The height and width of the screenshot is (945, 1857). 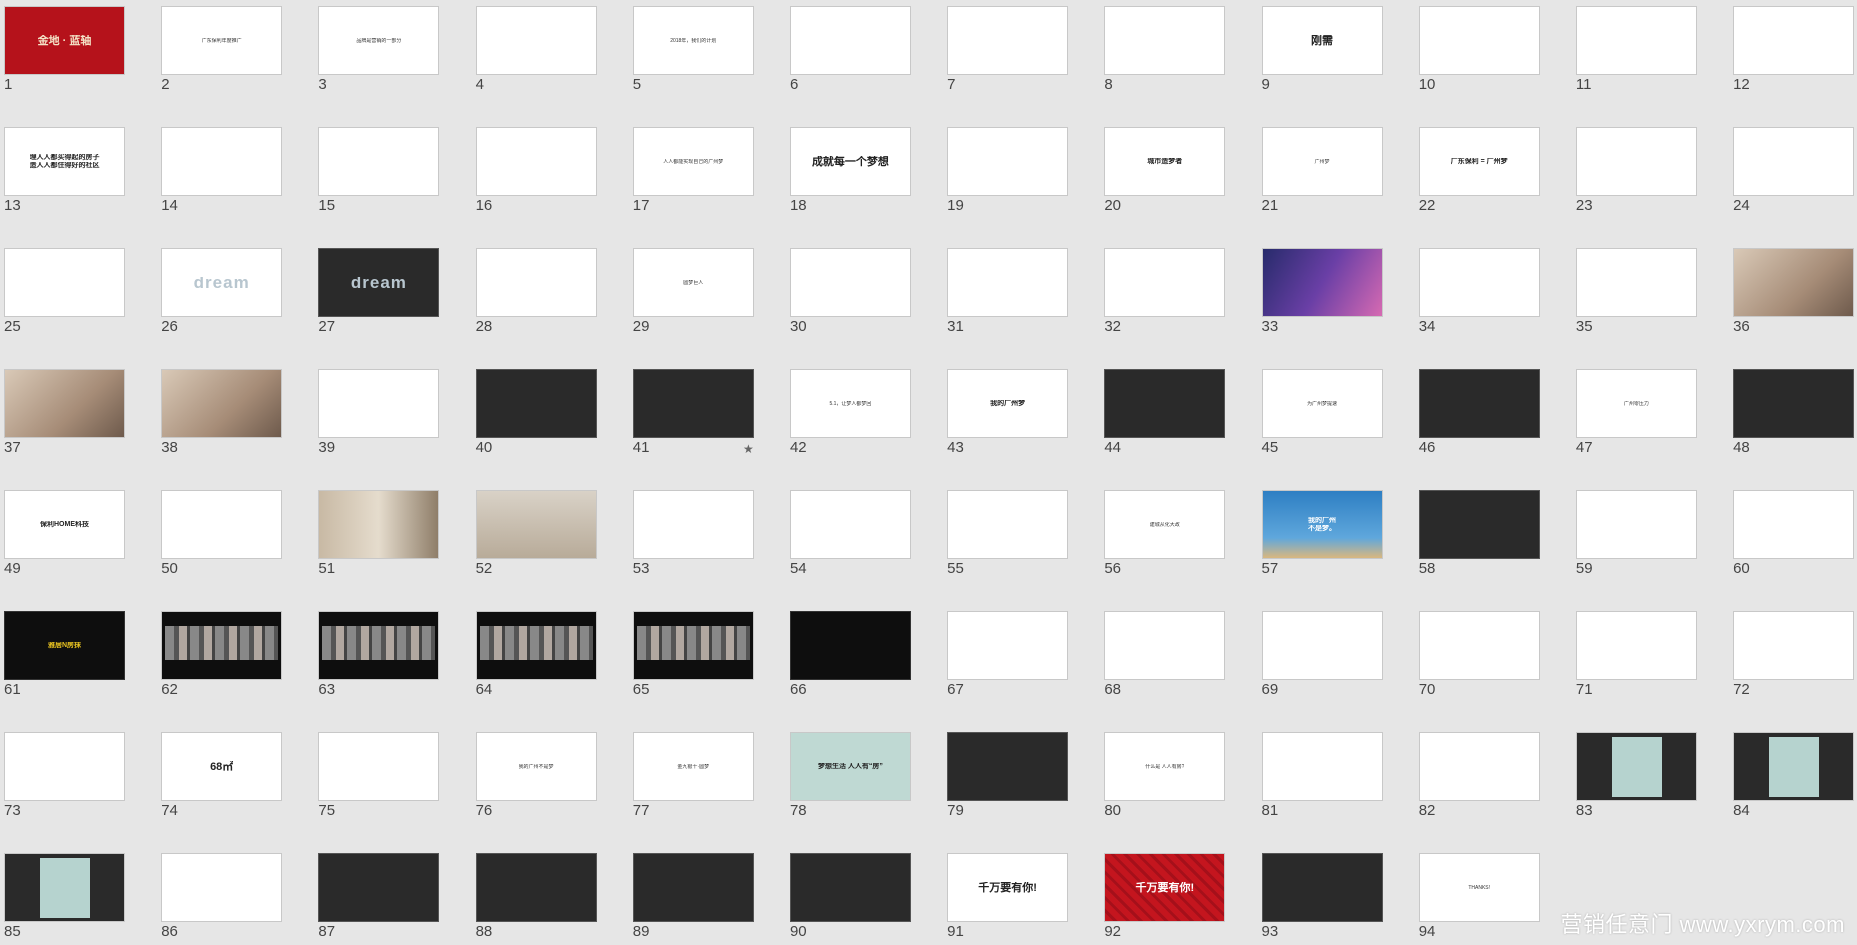 I want to click on slide-thumbnail: 33, so click(x=1322, y=291).